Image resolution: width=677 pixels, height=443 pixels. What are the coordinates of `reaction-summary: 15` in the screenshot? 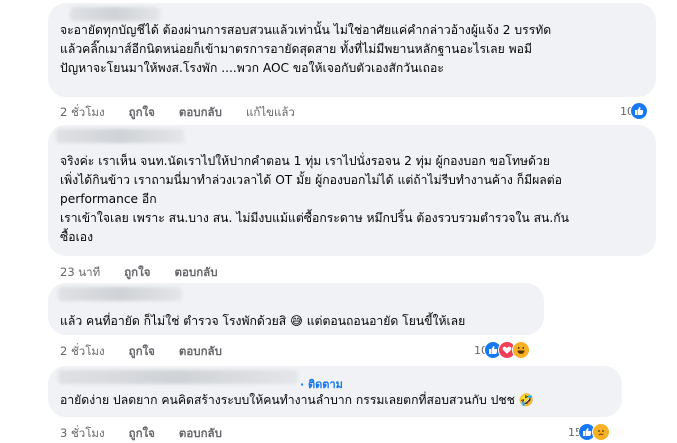 It's located at (589, 432).